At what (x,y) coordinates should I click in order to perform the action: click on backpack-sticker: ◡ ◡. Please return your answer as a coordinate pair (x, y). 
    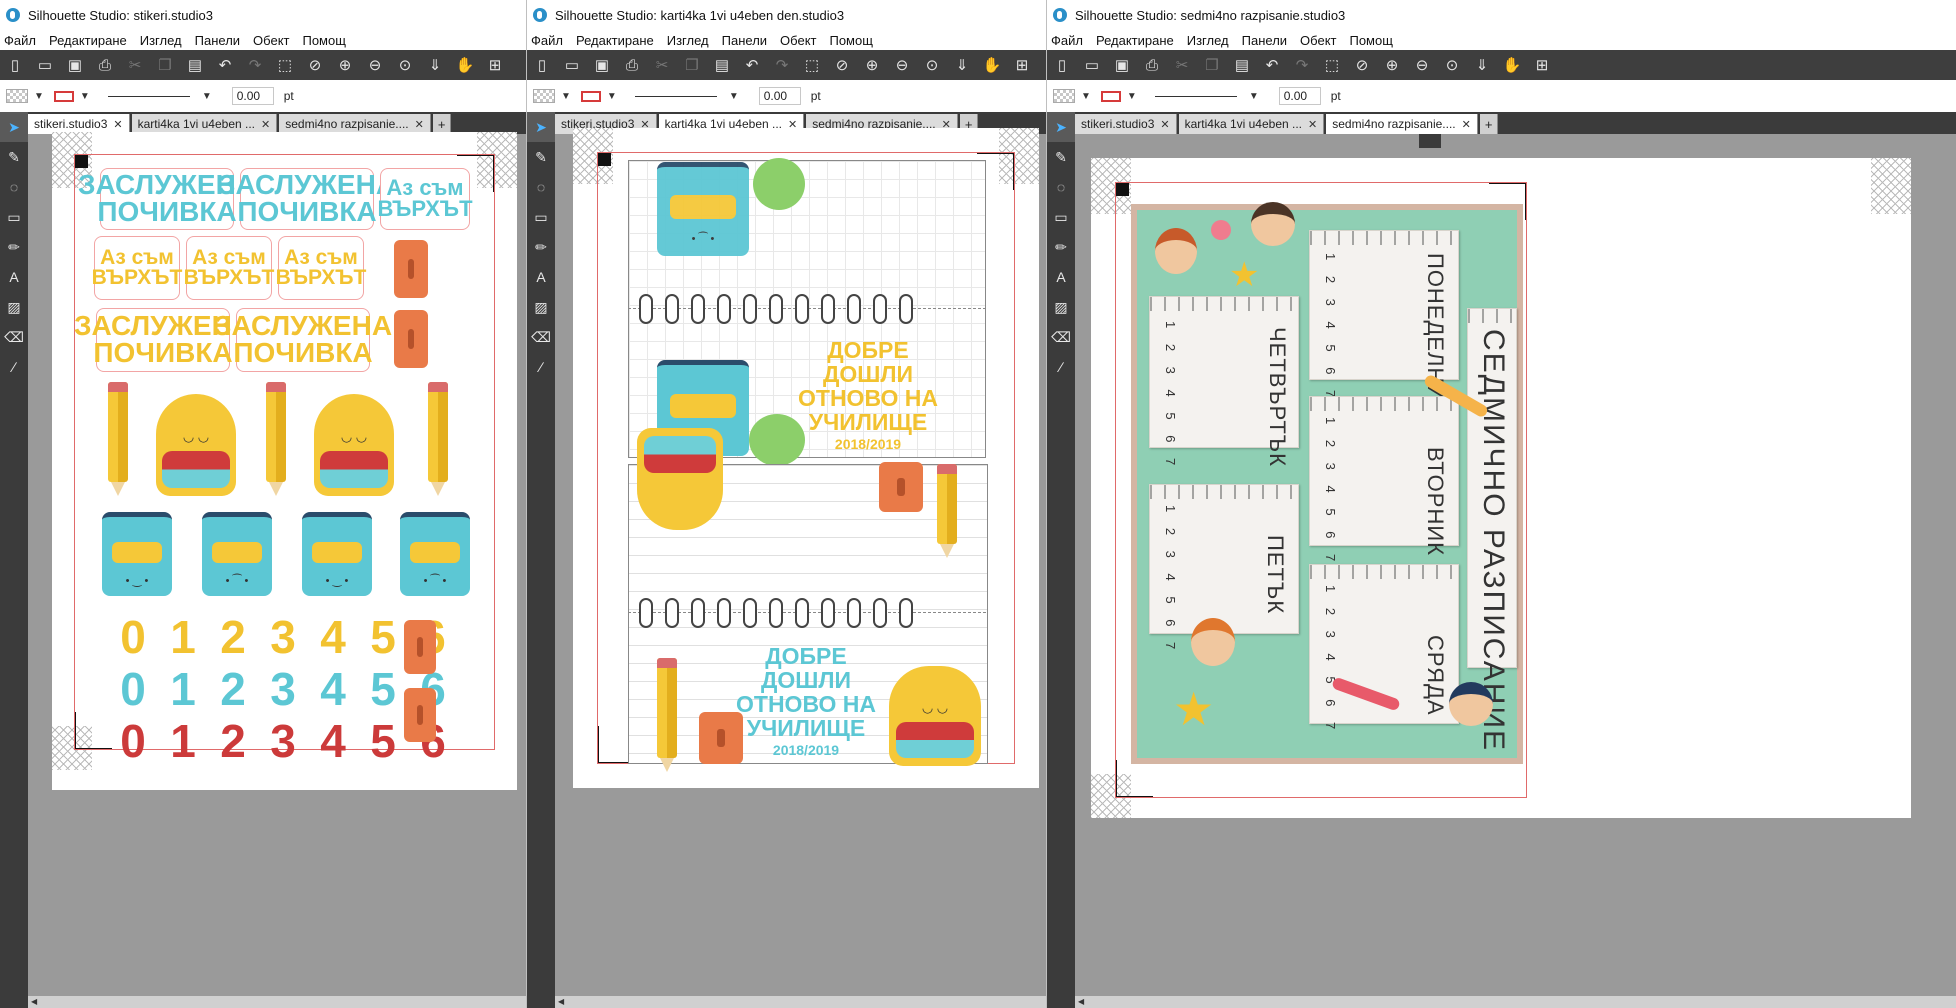
    Looking at the image, I should click on (196, 445).